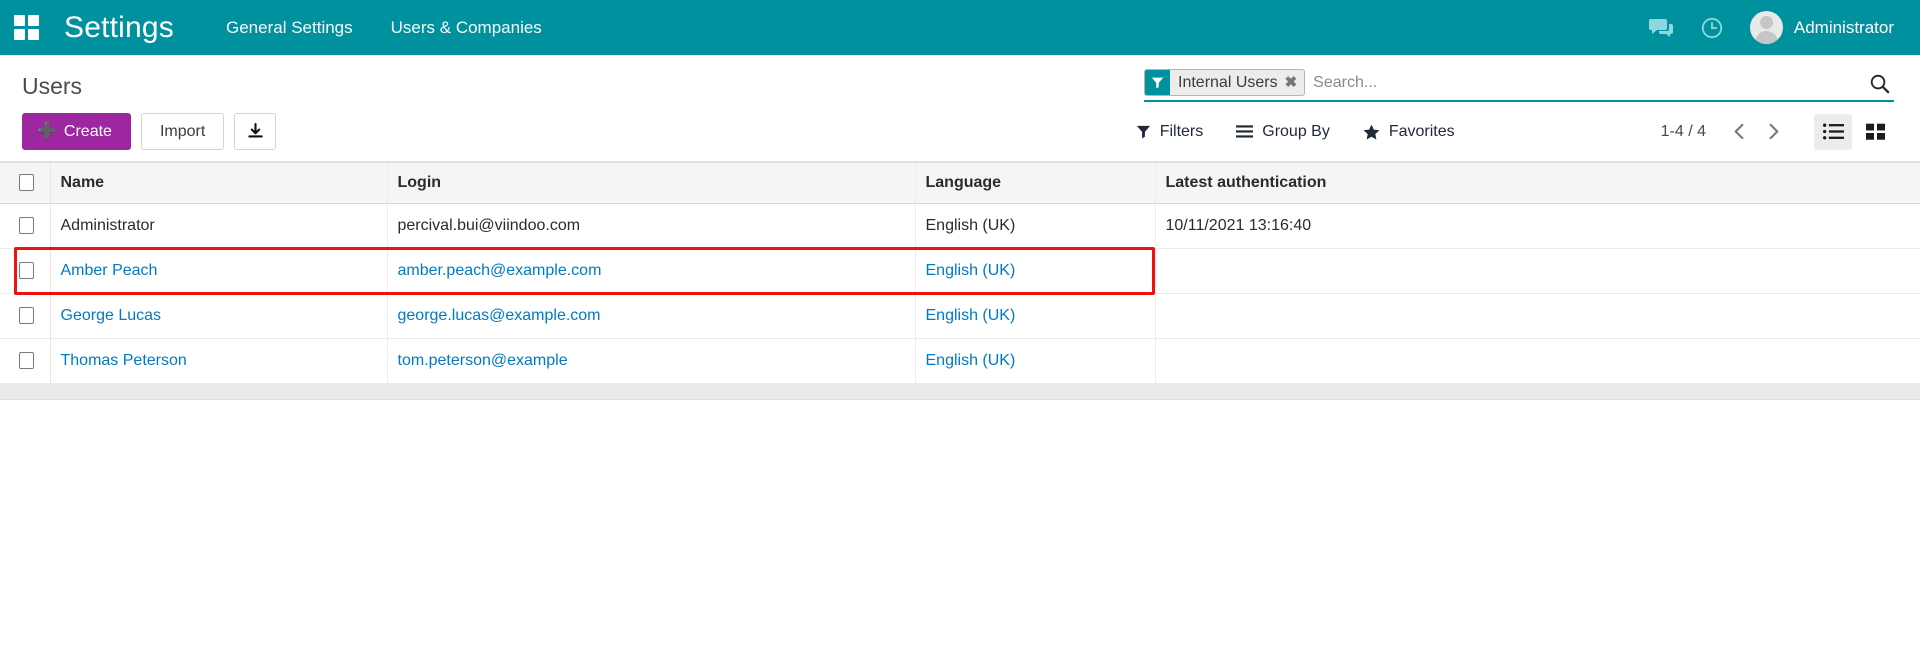  I want to click on chevron-right-icon, so click(1773, 132).